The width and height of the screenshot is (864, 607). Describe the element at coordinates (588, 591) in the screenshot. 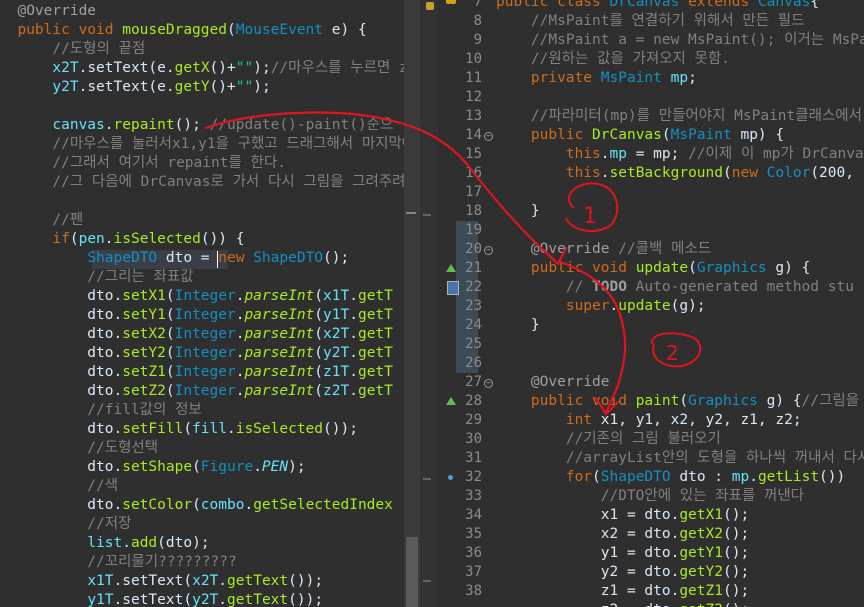

I see `code-token: z1 = dto.` at that location.